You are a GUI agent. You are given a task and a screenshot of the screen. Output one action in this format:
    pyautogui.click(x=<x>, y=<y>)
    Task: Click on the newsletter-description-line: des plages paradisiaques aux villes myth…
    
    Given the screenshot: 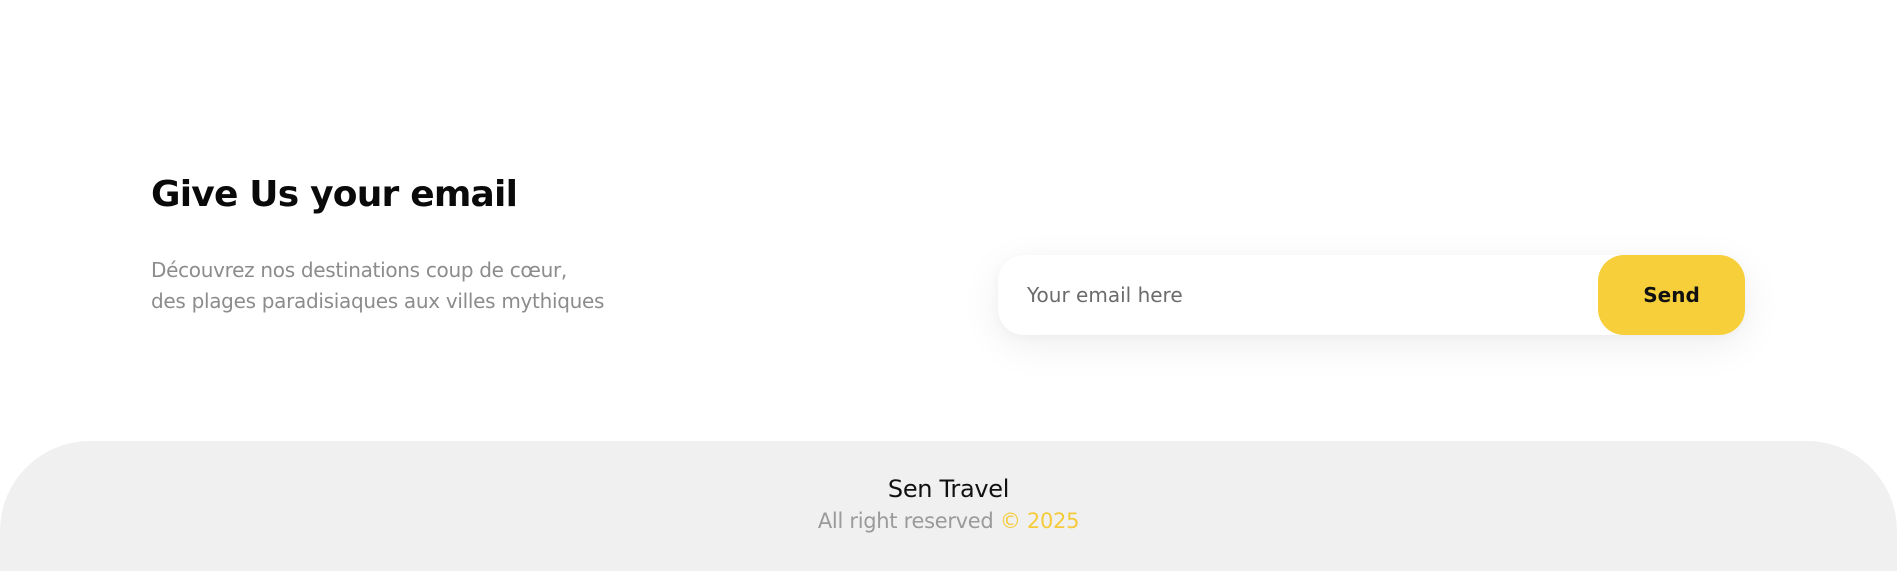 What is the action you would take?
    pyautogui.click(x=378, y=301)
    